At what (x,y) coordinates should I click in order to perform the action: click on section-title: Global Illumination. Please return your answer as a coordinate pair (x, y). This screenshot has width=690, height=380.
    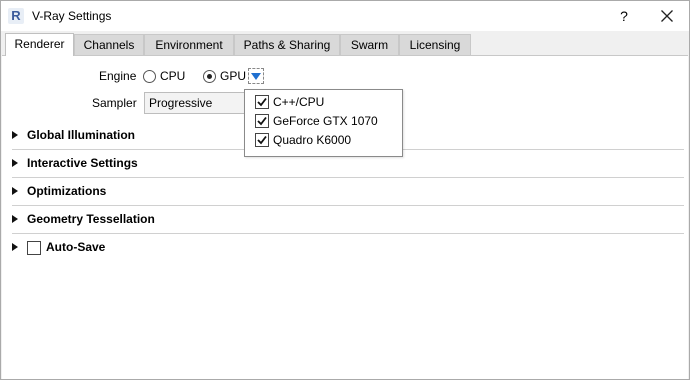
    Looking at the image, I should click on (81, 135).